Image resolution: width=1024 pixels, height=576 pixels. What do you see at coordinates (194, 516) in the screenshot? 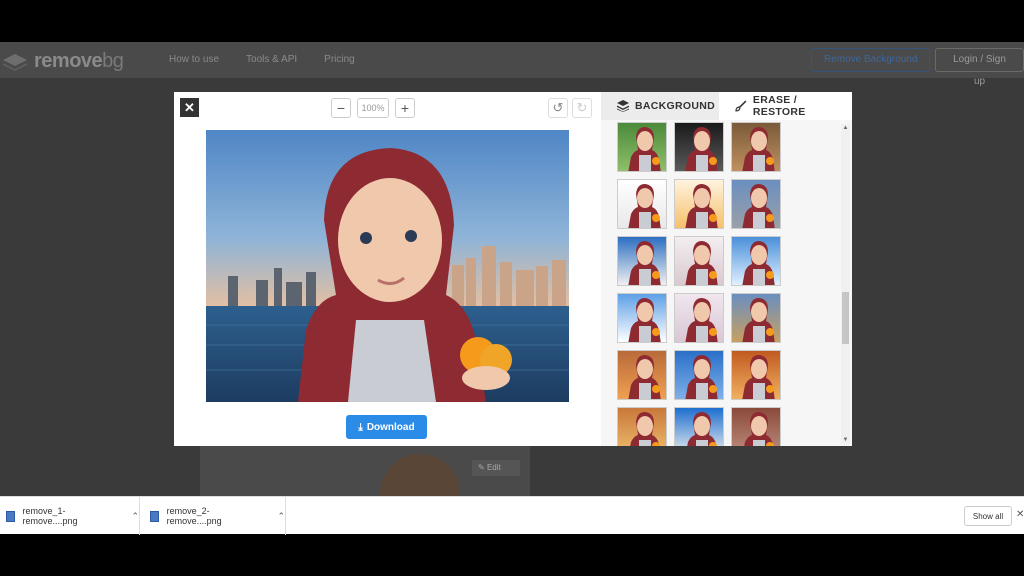
I see `download-filename: remove_2-remove....png` at bounding box center [194, 516].